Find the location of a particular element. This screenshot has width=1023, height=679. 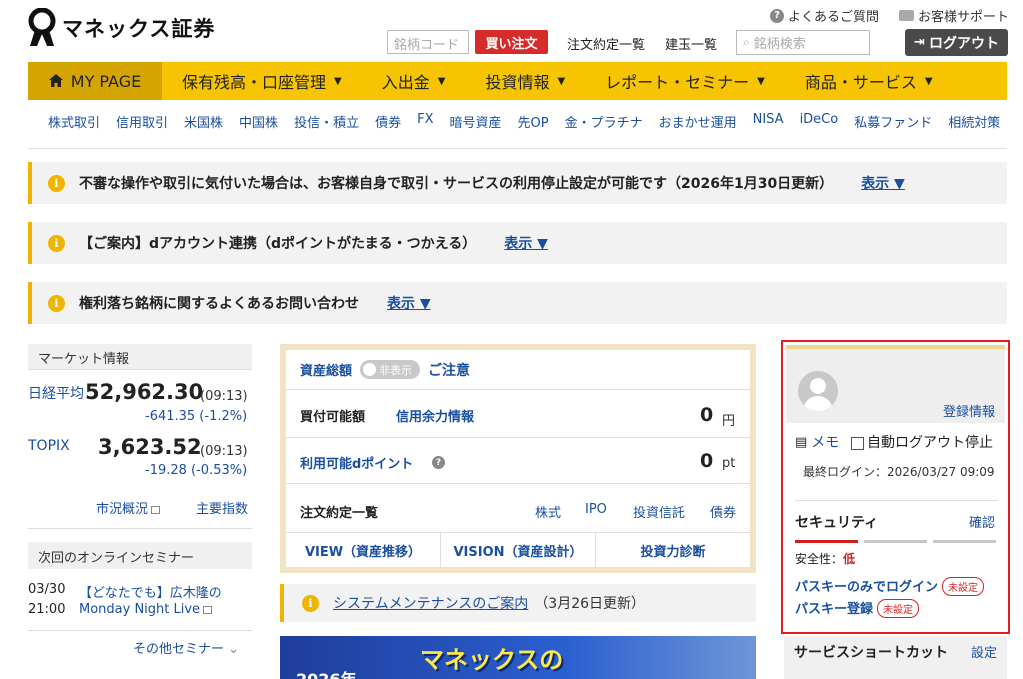

maintenance-notice: i システムメンテナンスのご案内 （3月26日更新） is located at coordinates (518, 603).